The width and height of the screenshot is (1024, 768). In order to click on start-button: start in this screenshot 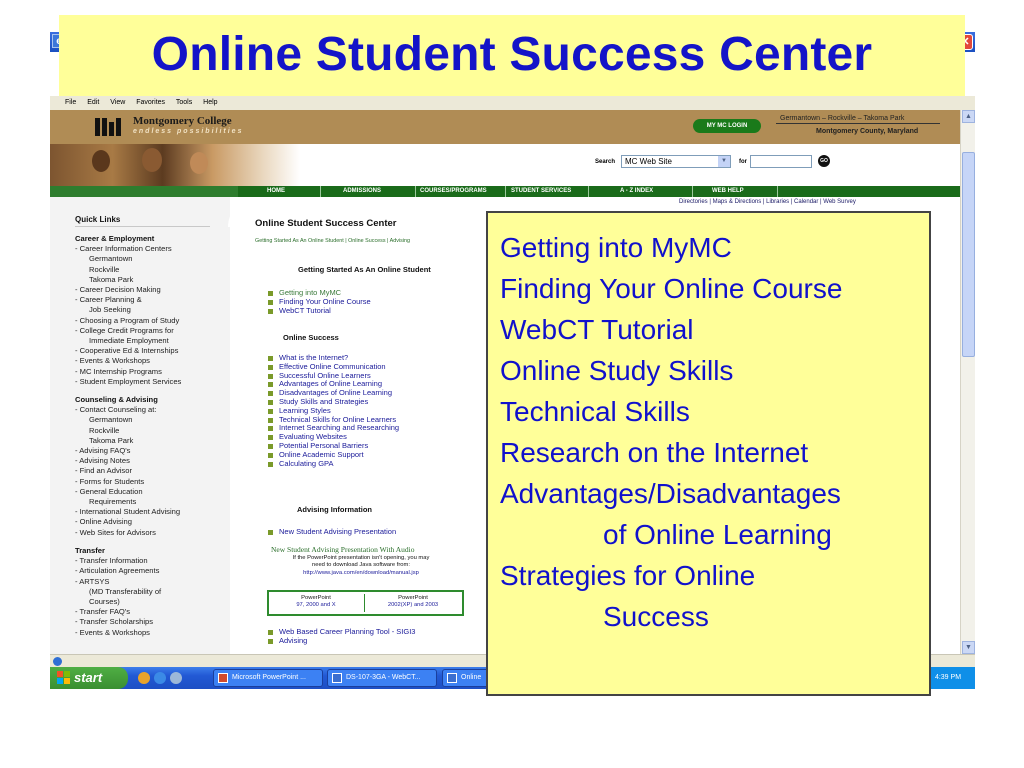, I will do `click(89, 678)`.